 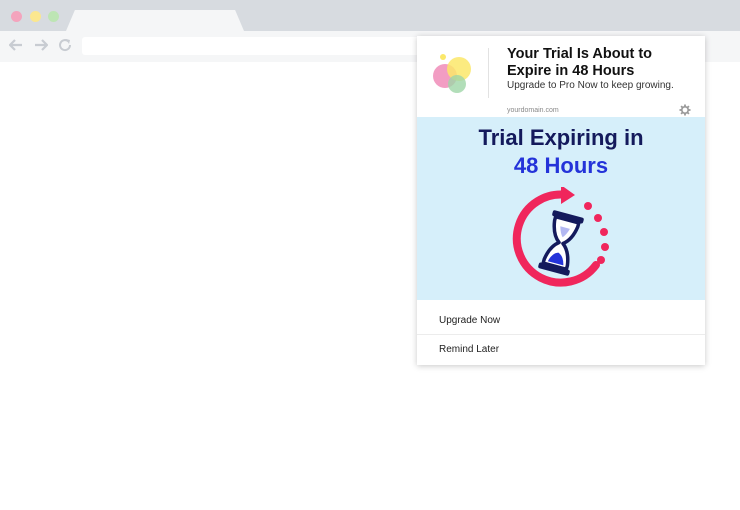 What do you see at coordinates (16, 45) in the screenshot?
I see `arrow-left-icon` at bounding box center [16, 45].